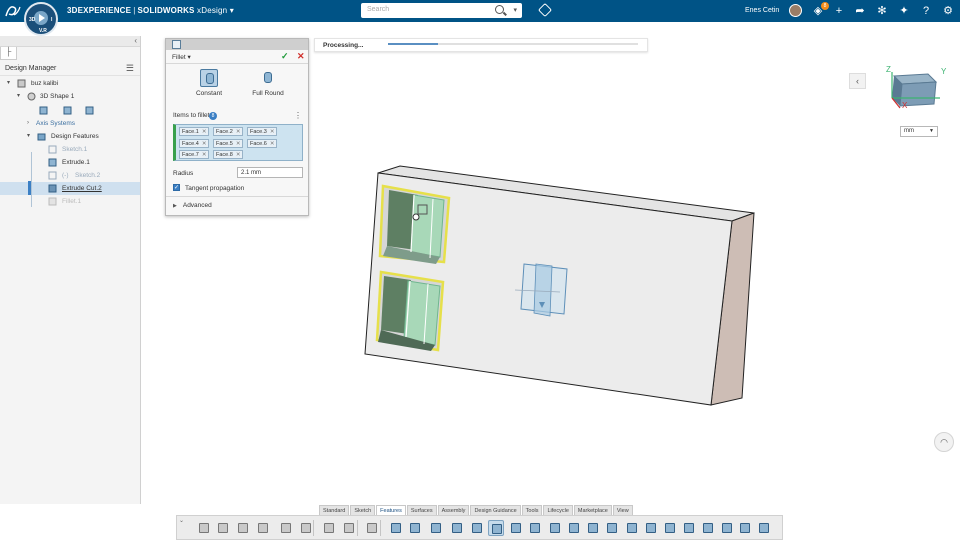 This screenshot has height=540, width=960. I want to click on advanced-section-toggle: ▶ Advanced, so click(192, 205).